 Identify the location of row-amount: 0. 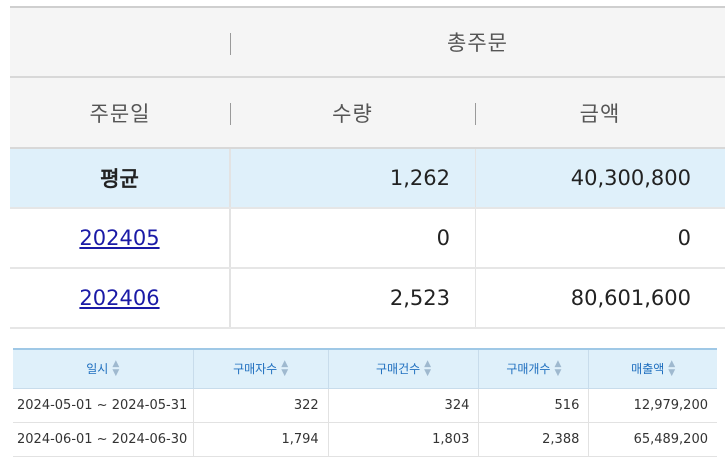
(600, 238).